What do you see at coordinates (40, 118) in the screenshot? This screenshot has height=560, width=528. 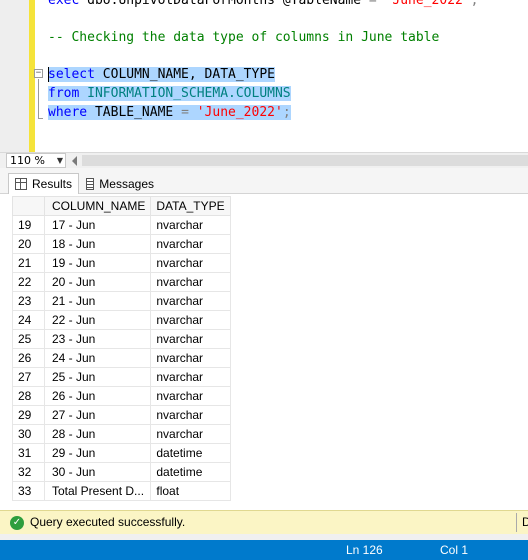 I see `outline-line-end` at bounding box center [40, 118].